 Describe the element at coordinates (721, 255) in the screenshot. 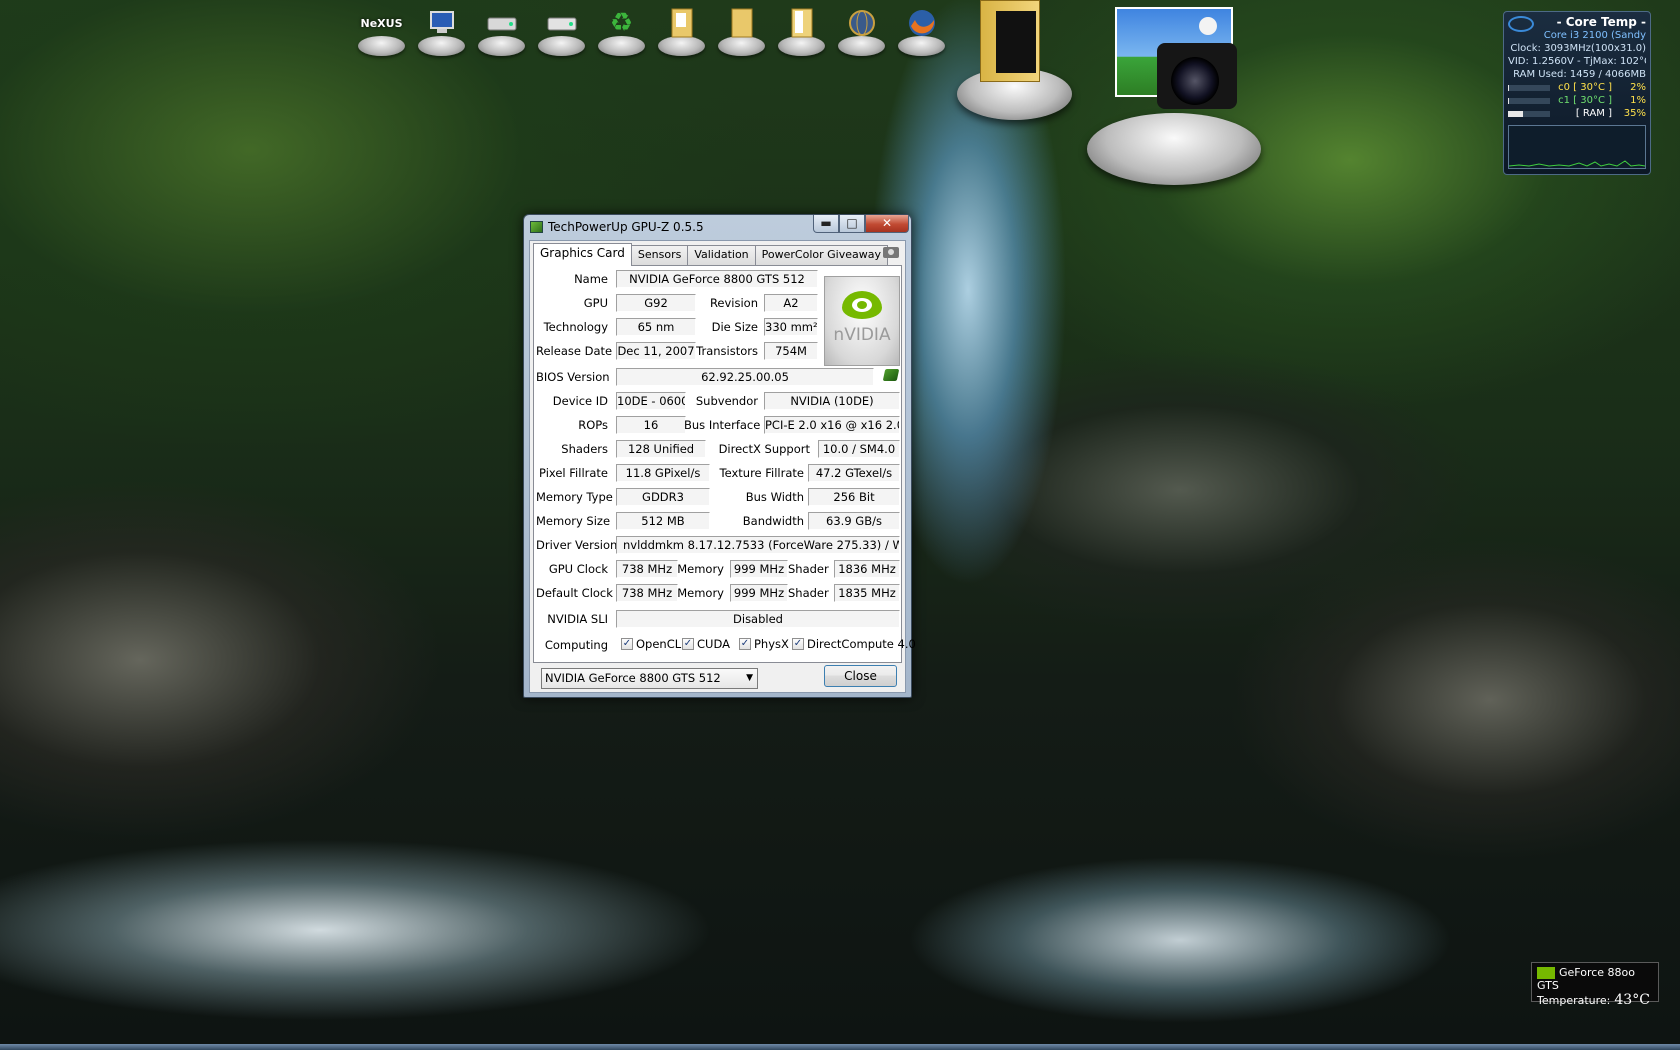

I see `tab-validation: Validation` at that location.